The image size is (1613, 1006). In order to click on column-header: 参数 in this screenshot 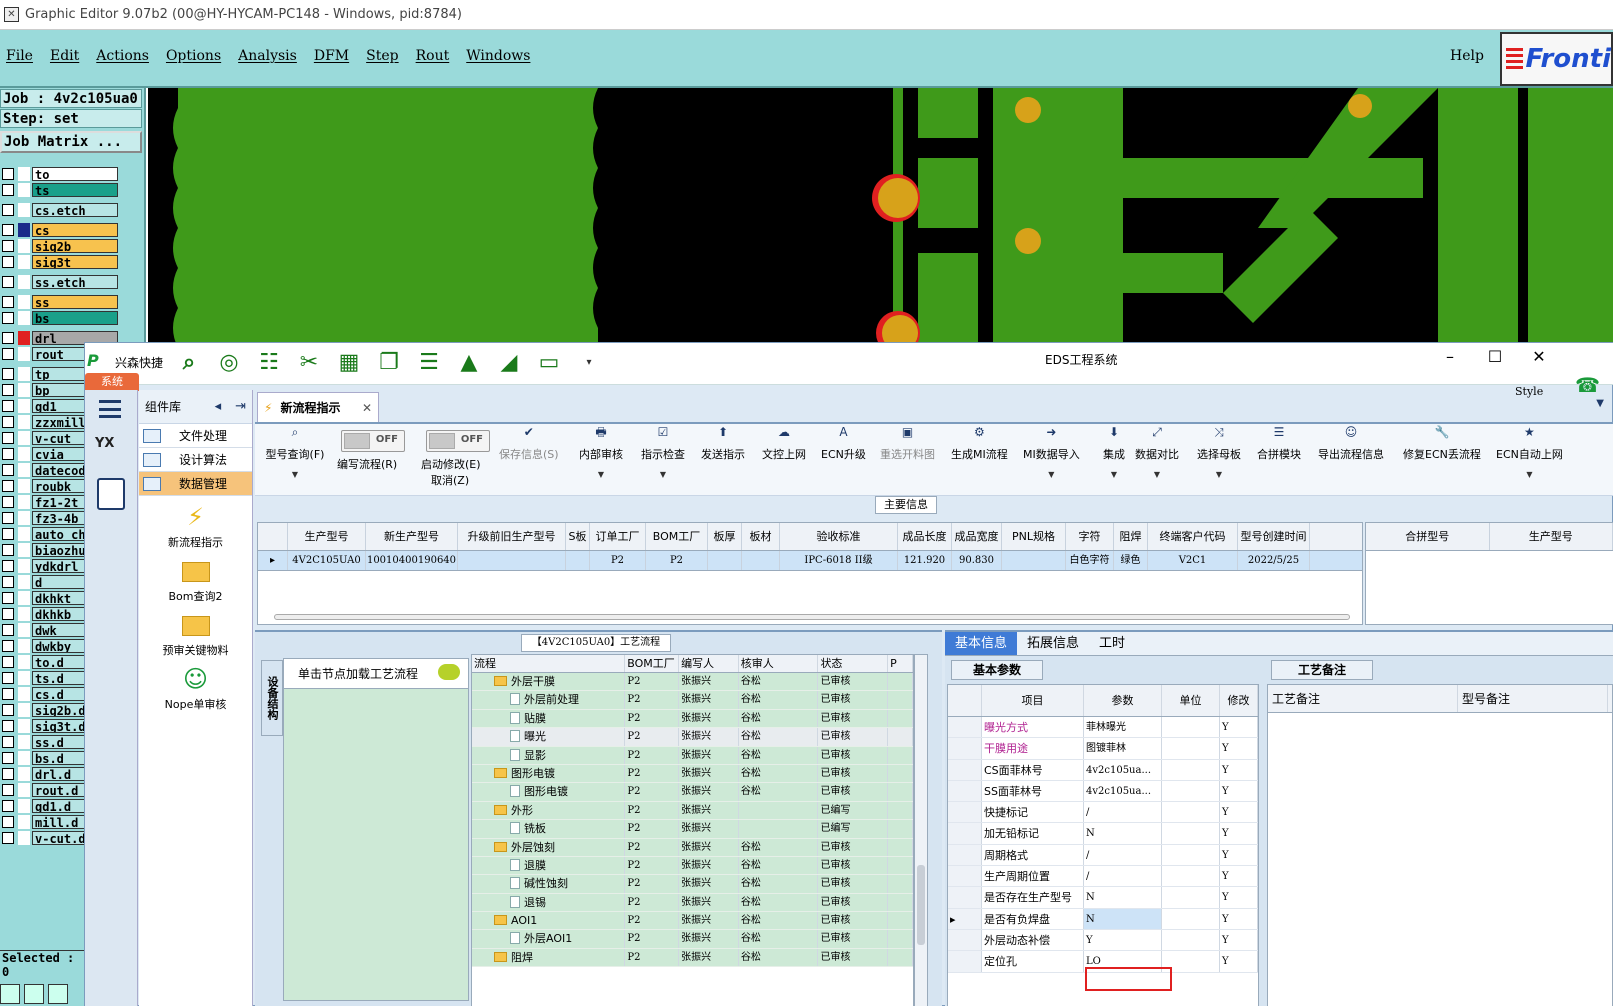, I will do `click(1123, 700)`.